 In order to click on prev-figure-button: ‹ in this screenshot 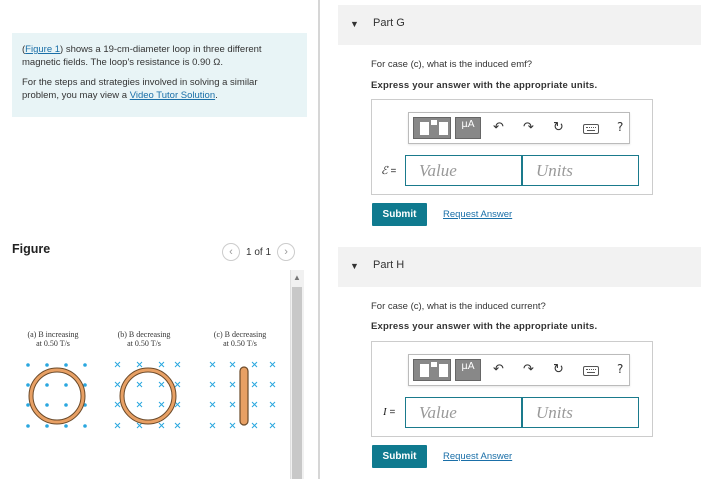, I will do `click(231, 252)`.